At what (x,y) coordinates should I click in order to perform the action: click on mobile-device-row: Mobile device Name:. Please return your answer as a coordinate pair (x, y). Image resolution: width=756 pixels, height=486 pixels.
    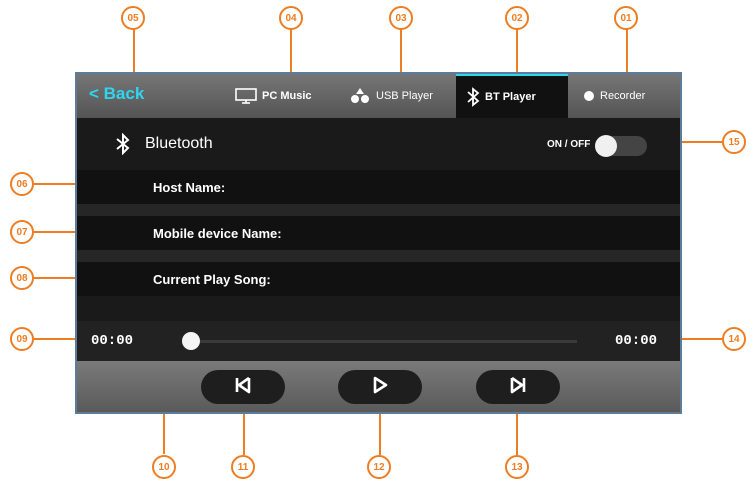
    Looking at the image, I should click on (378, 233).